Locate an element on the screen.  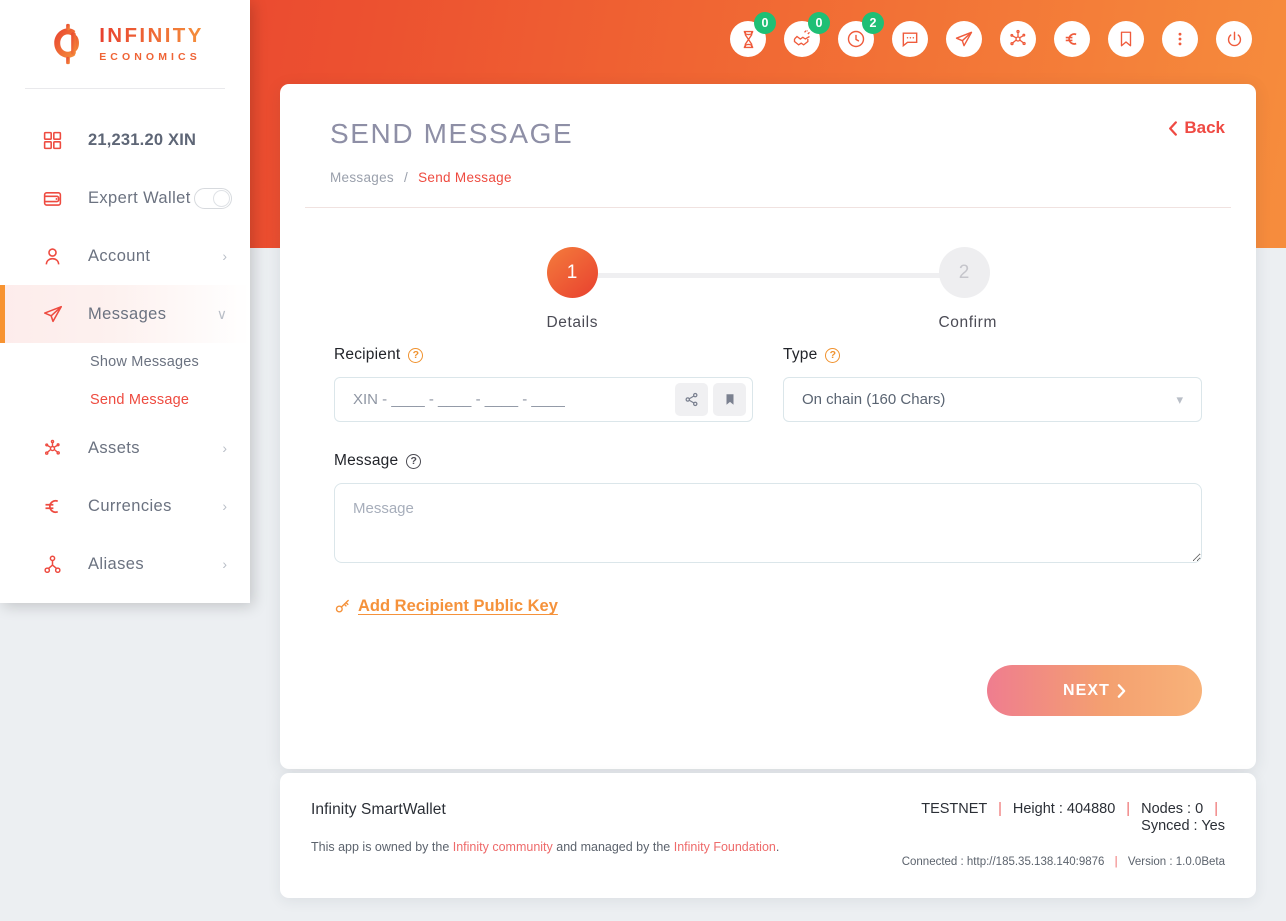
message-textarea is located at coordinates (768, 523).